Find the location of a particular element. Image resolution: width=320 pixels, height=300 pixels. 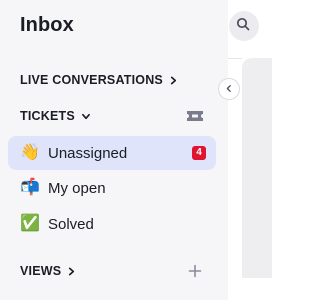

page-title: Inbox is located at coordinates (47, 25).